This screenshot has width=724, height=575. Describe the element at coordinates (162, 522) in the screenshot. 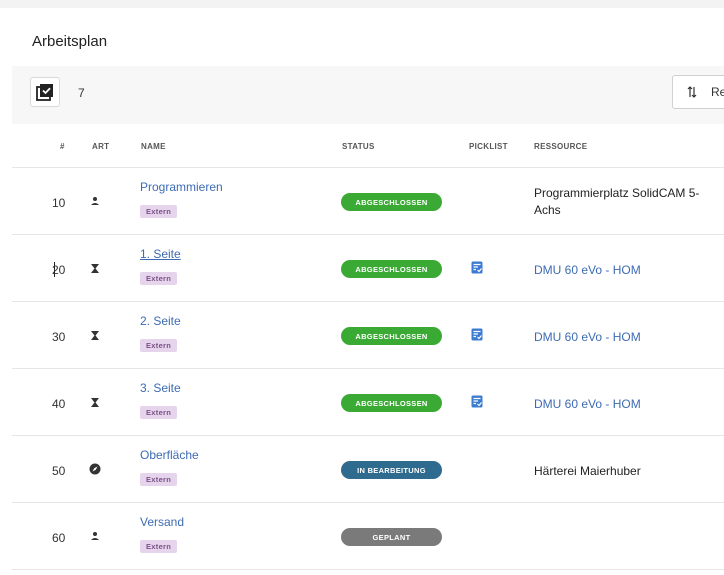

I see `operation-name-link: Versand` at that location.